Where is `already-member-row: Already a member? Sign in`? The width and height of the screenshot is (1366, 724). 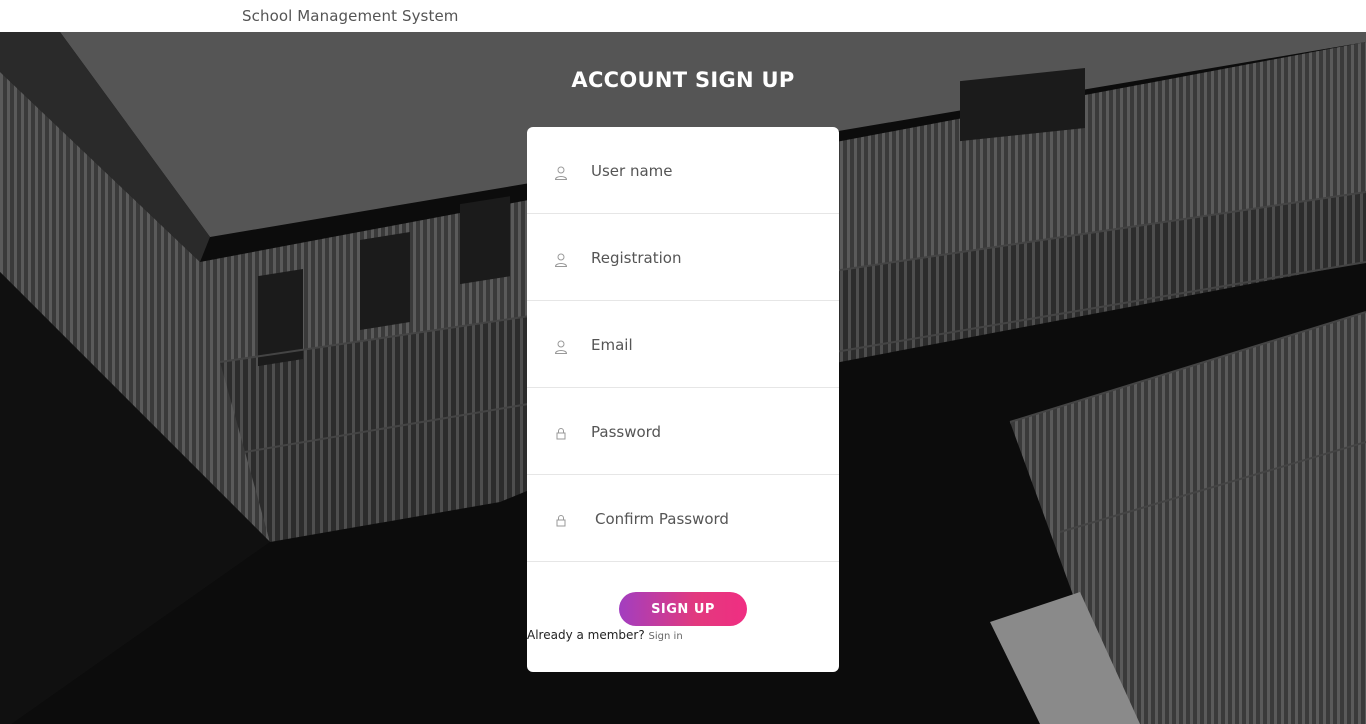 already-member-row: Already a member? Sign in is located at coordinates (605, 635).